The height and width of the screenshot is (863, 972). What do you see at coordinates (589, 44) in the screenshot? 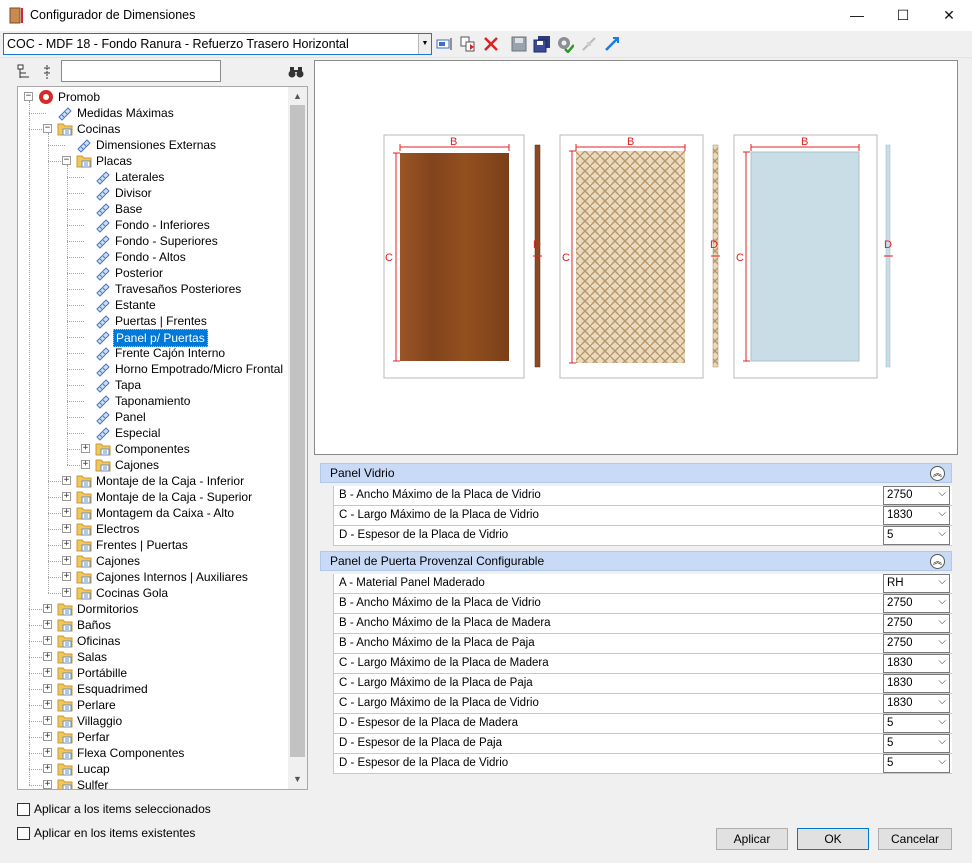
I see `collapse-icon` at bounding box center [589, 44].